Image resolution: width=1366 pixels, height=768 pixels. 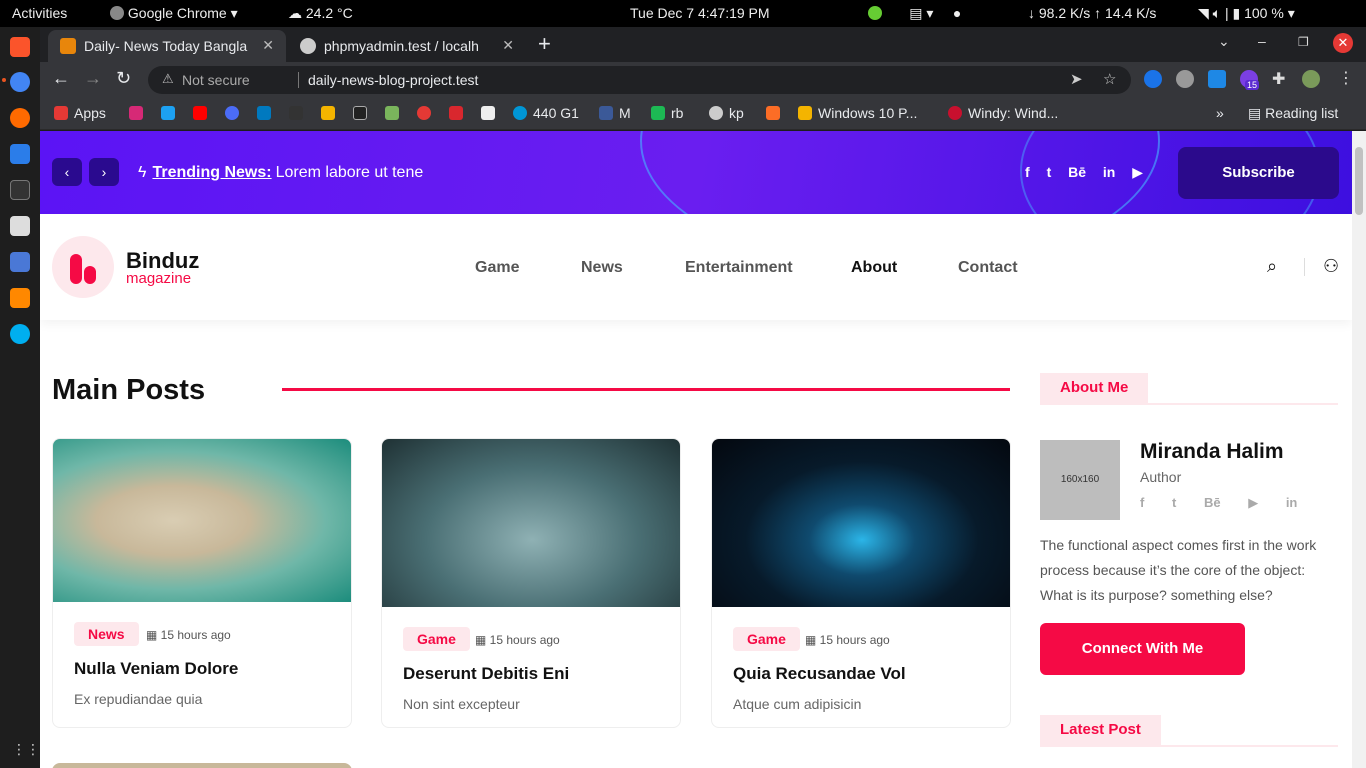 What do you see at coordinates (1311, 79) in the screenshot?
I see `profile-avatar` at bounding box center [1311, 79].